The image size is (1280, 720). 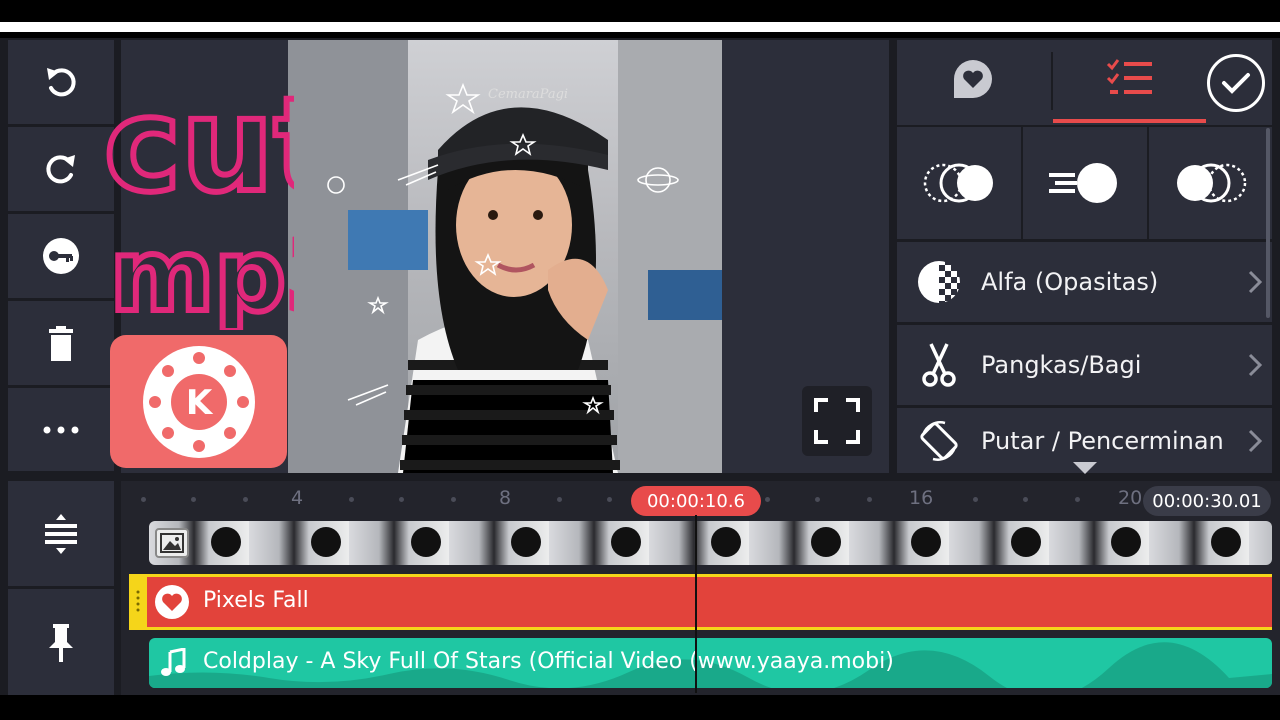 I want to click on sticker-clip-icon, so click(x=172, y=602).